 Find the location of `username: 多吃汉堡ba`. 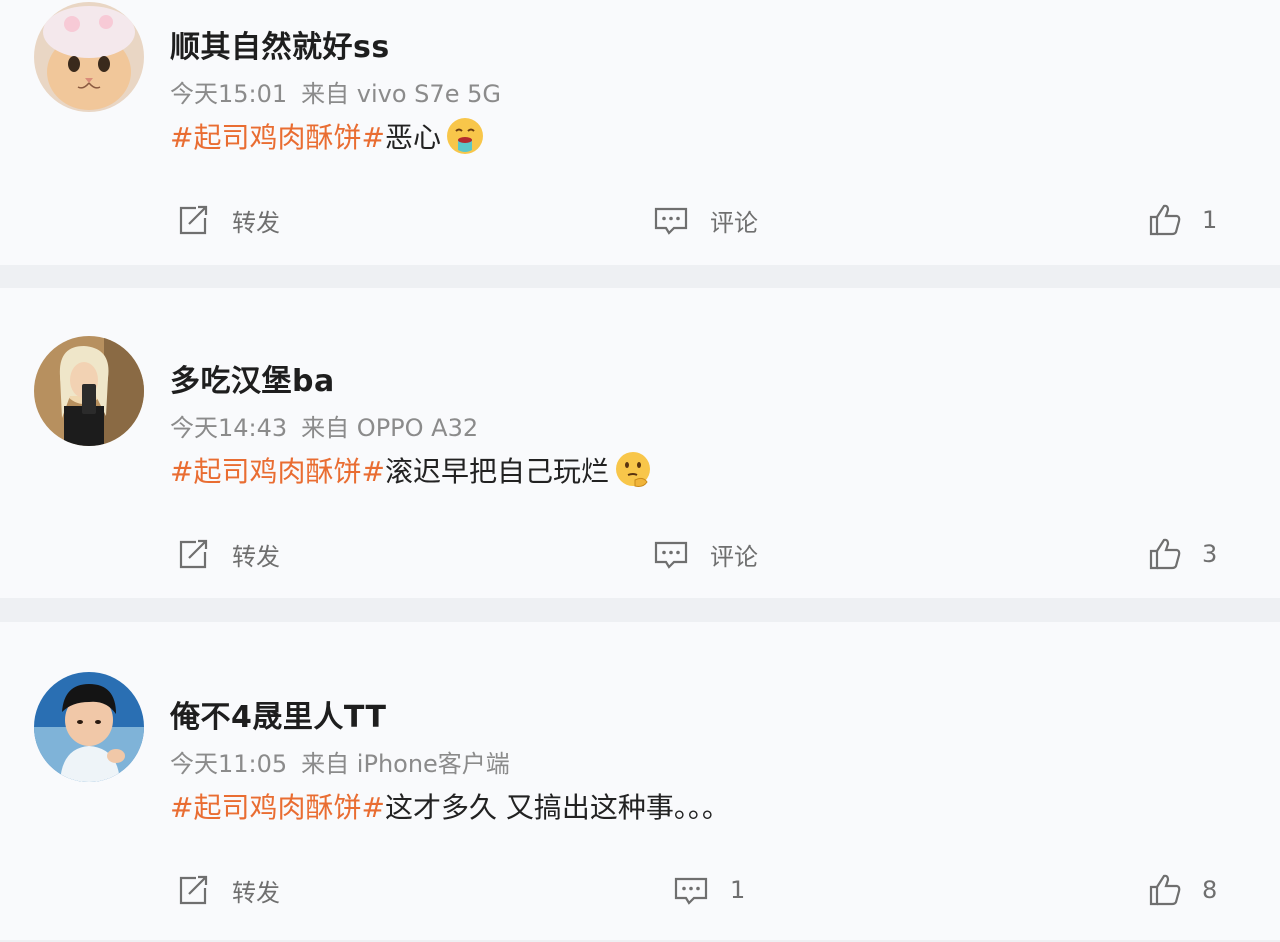

username: 多吃汉堡ba is located at coordinates (252, 378).